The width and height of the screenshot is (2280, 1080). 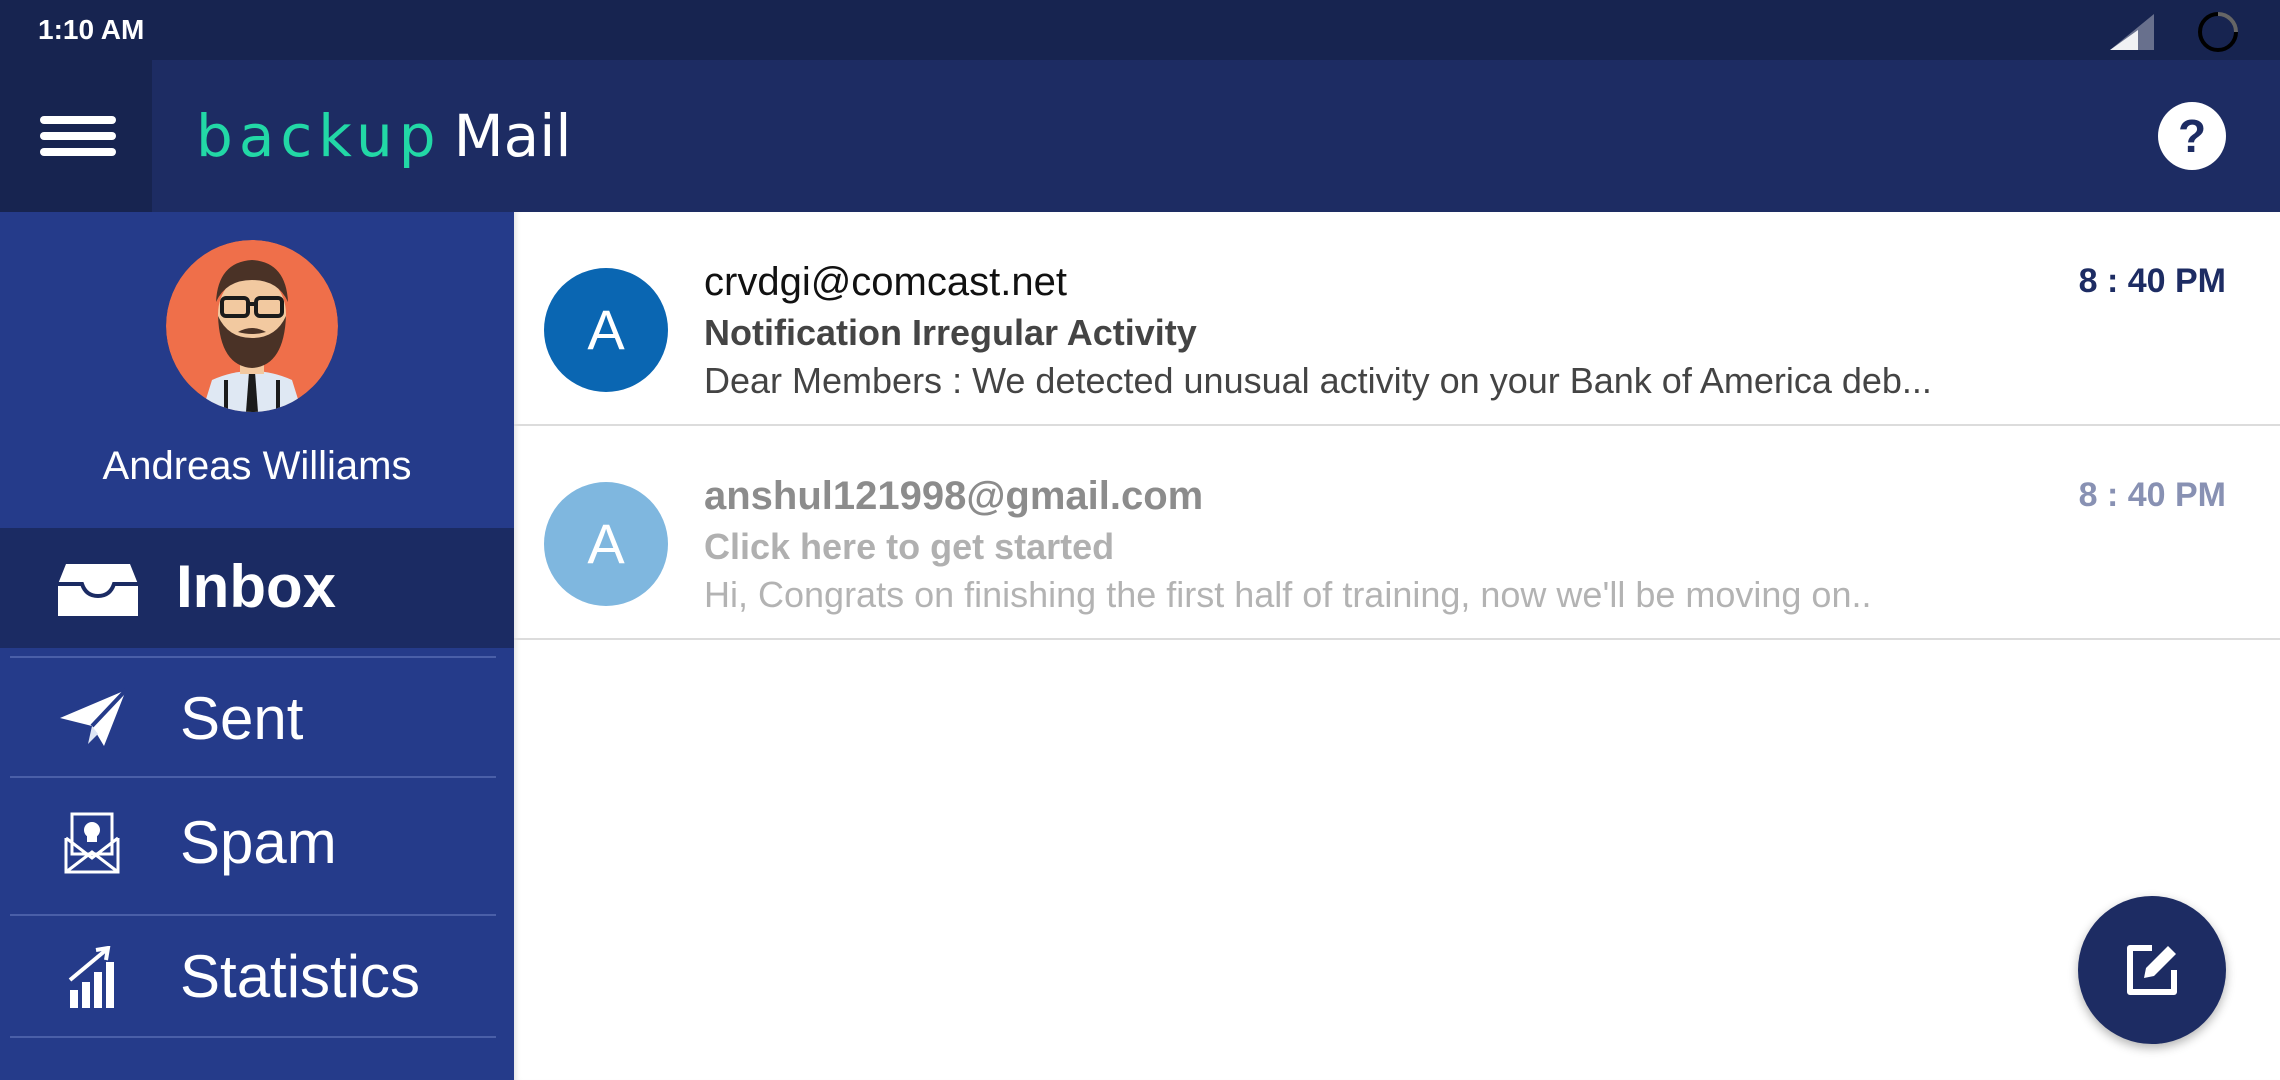 I want to click on sidebar-item-label: Statistics, so click(x=300, y=976).